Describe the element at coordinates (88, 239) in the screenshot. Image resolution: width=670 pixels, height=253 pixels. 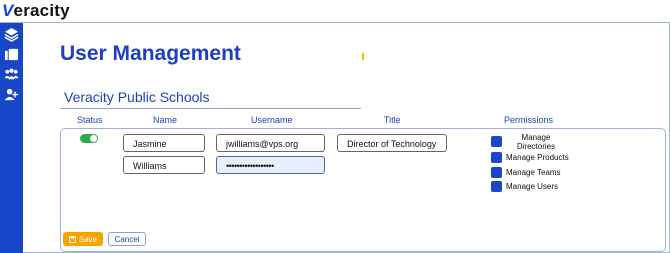
I see `save-label: Save` at that location.